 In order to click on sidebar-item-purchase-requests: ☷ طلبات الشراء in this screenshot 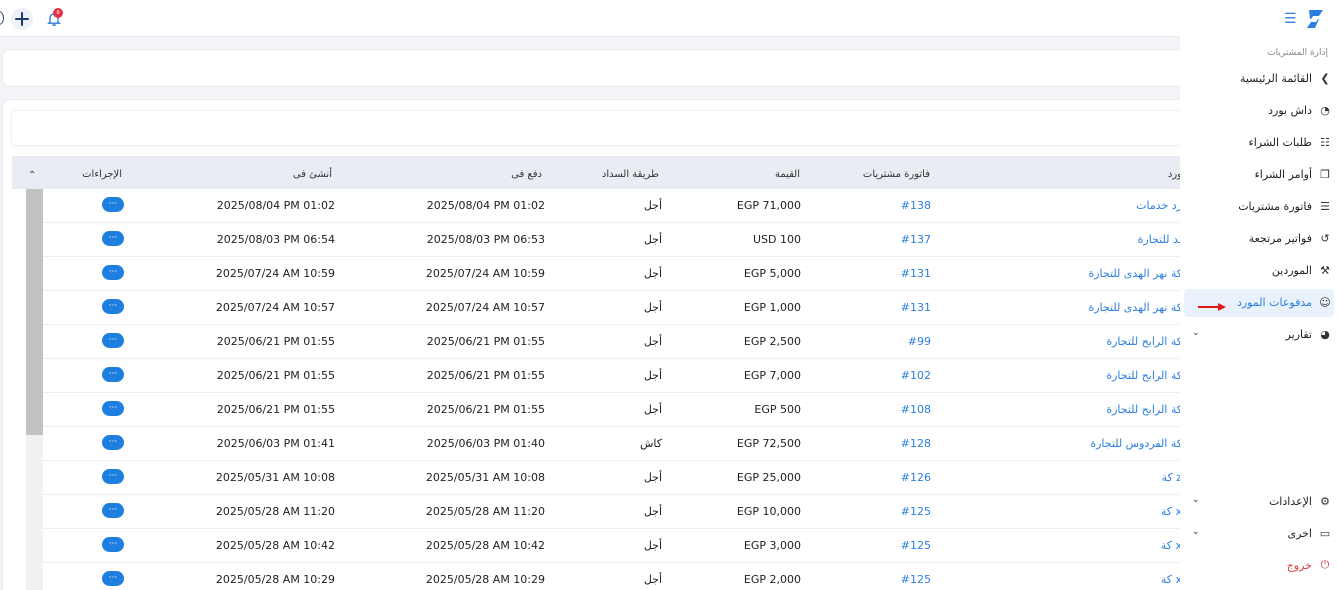, I will do `click(1259, 143)`.